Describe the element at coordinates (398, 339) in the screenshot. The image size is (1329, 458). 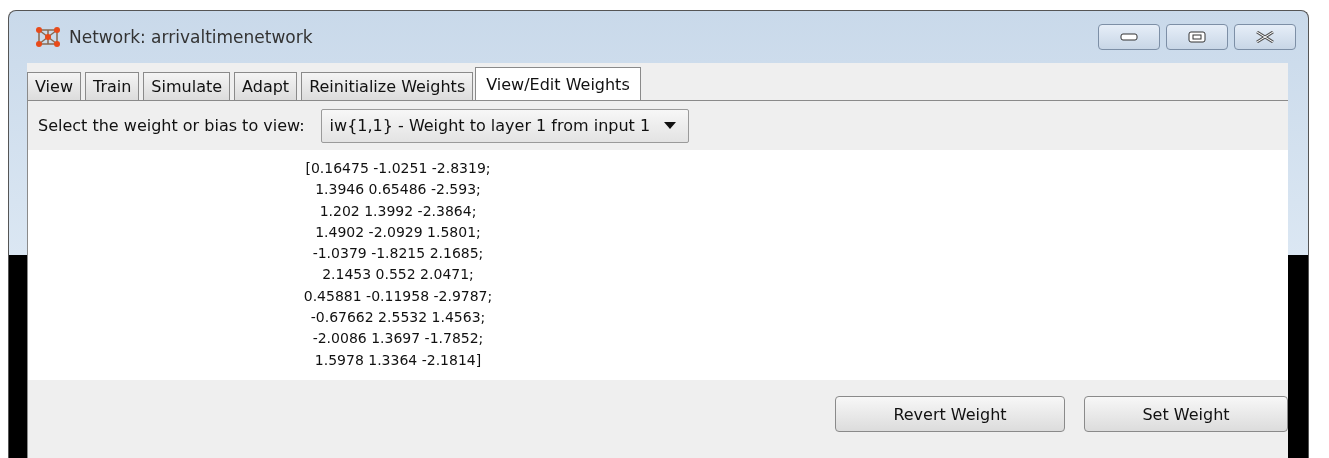
I see `matrix-row-text: -2.0086 1.3697 -1.7852;` at that location.